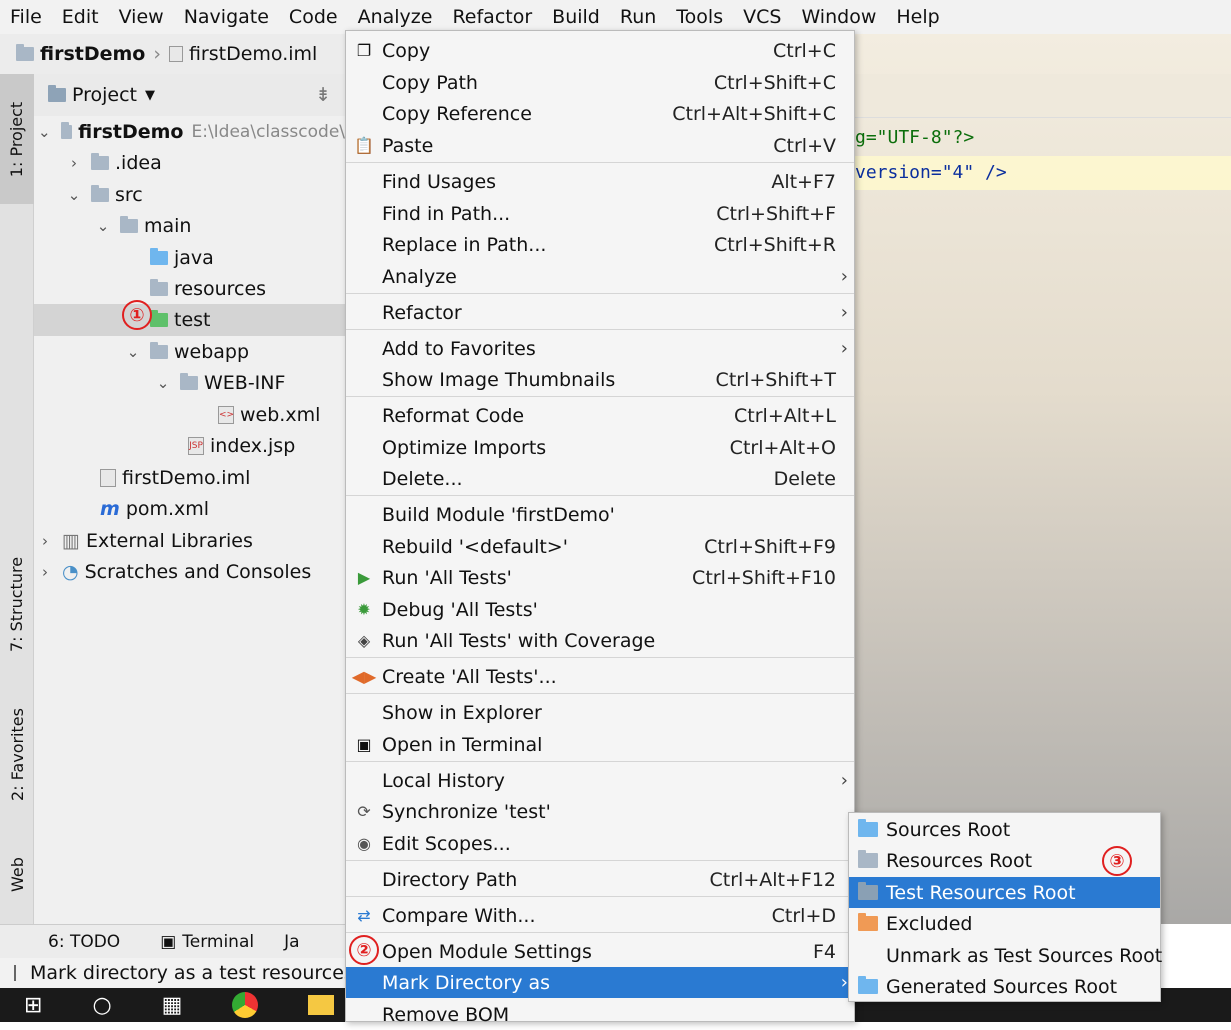  I want to click on menu-edit: Edit, so click(80, 17).